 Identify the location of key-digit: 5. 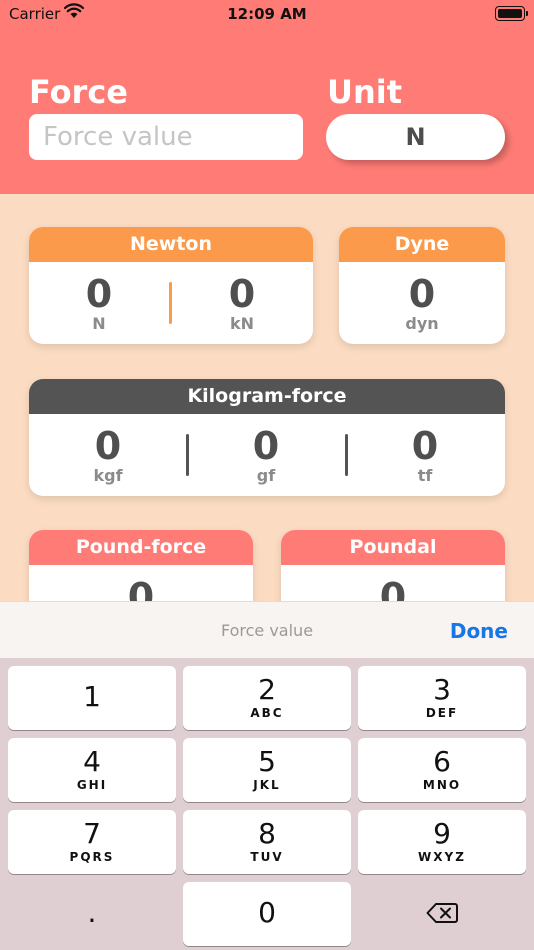
(267, 761).